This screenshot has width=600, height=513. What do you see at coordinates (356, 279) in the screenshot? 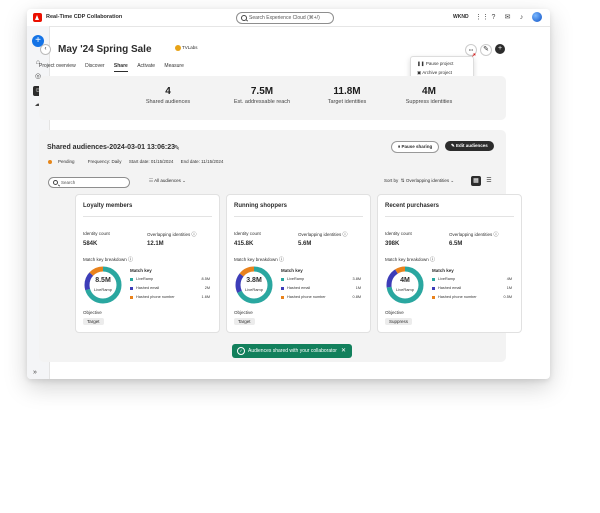
I see `match-key-value: 3.8M` at bounding box center [356, 279].